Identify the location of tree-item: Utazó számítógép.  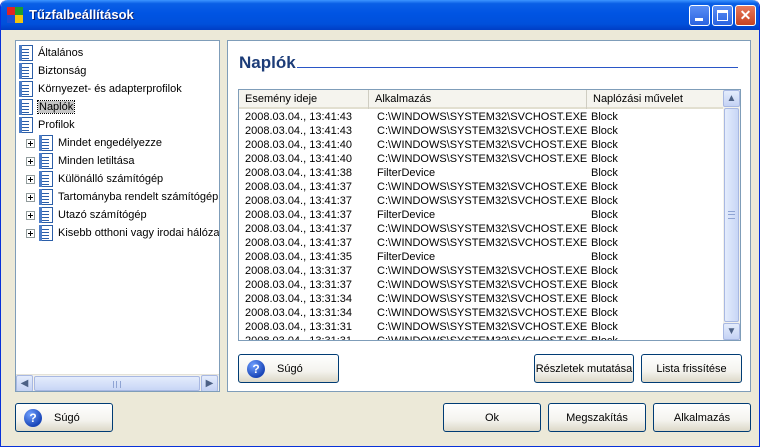
(86, 215).